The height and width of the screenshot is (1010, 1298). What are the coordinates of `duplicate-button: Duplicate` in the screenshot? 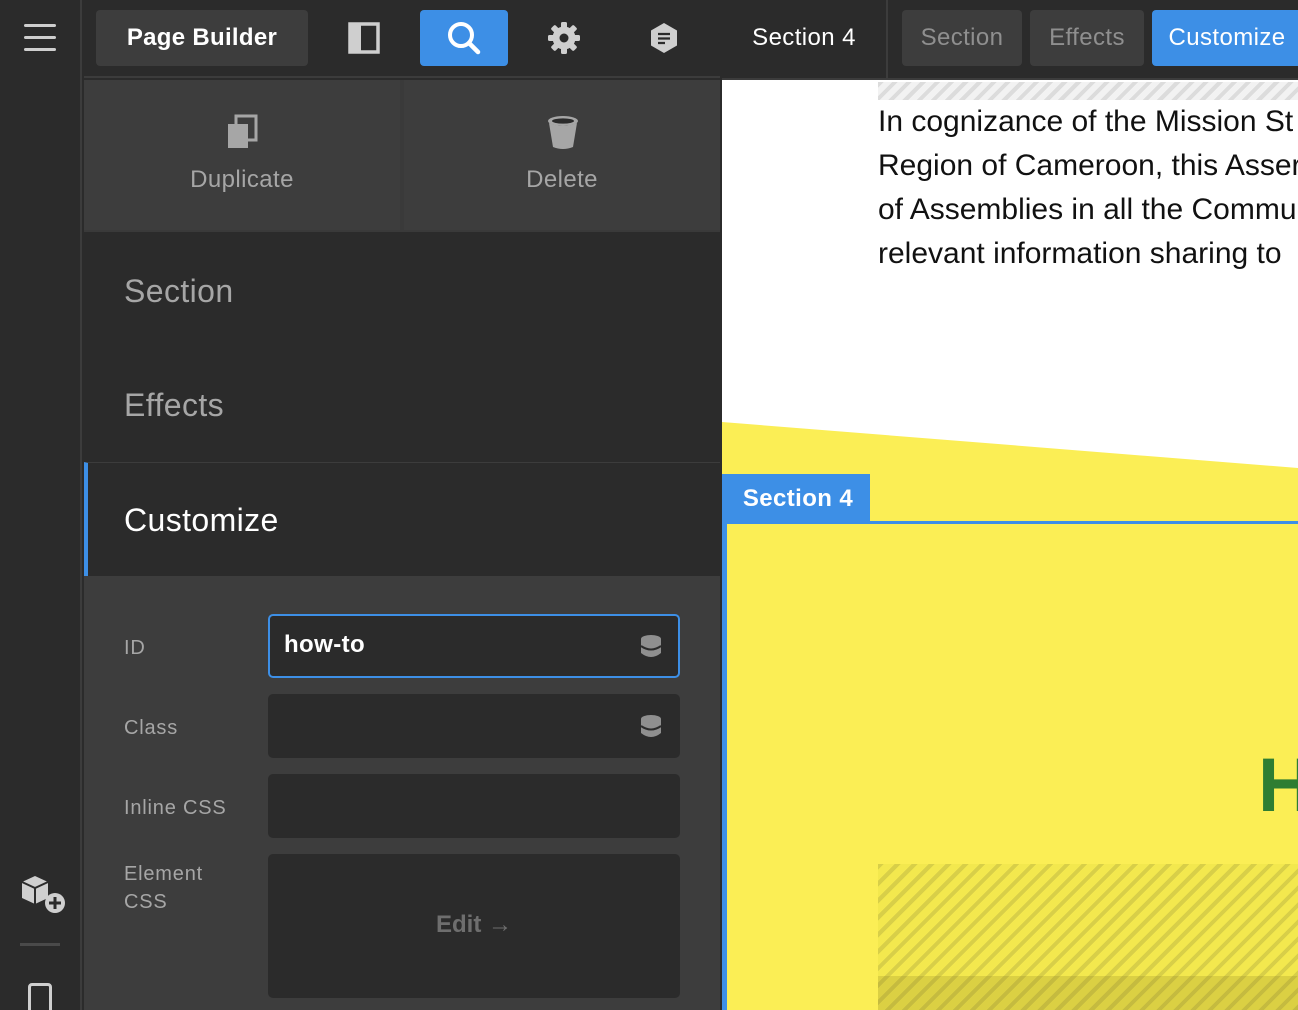 It's located at (242, 155).